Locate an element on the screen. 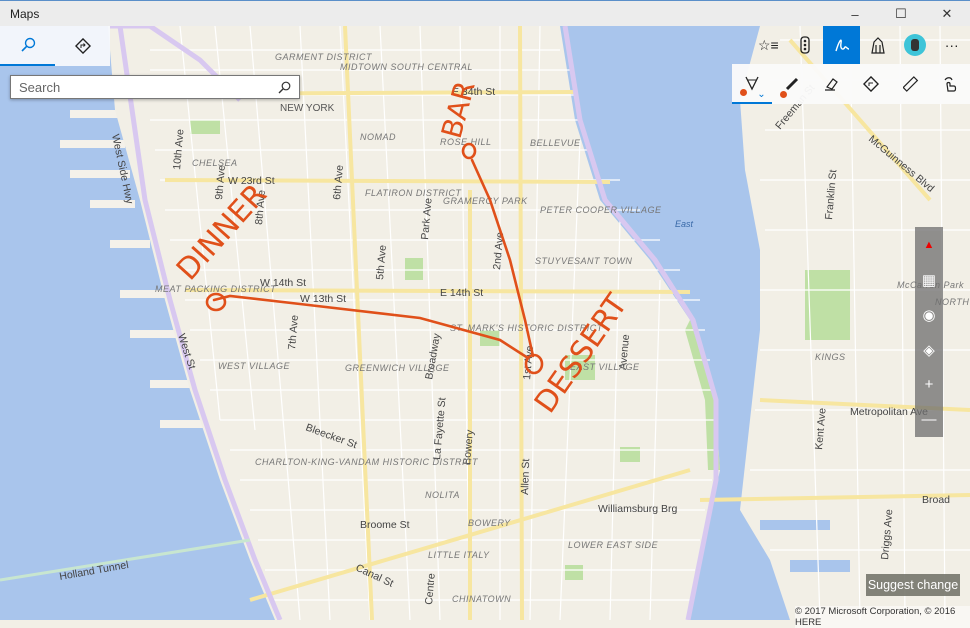 This screenshot has width=970, height=628. tilt-button: ▦ is located at coordinates (929, 279).